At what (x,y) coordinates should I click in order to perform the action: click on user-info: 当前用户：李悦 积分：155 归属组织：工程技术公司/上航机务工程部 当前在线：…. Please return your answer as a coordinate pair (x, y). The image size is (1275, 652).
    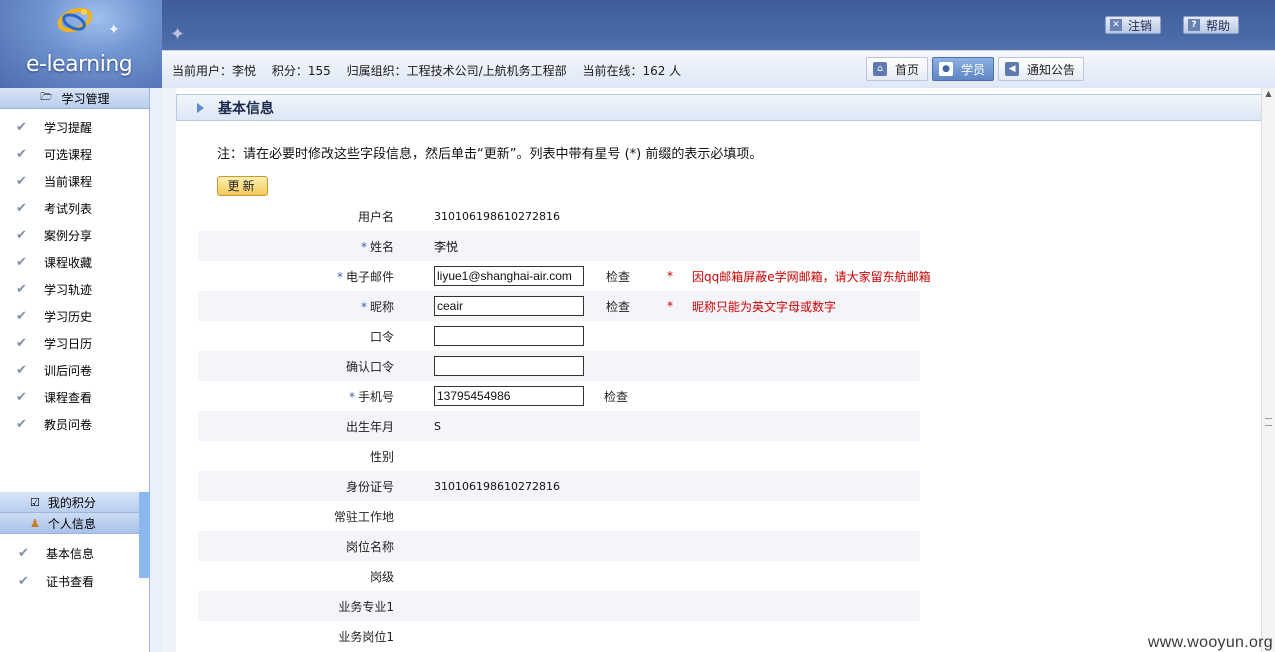
    Looking at the image, I should click on (432, 70).